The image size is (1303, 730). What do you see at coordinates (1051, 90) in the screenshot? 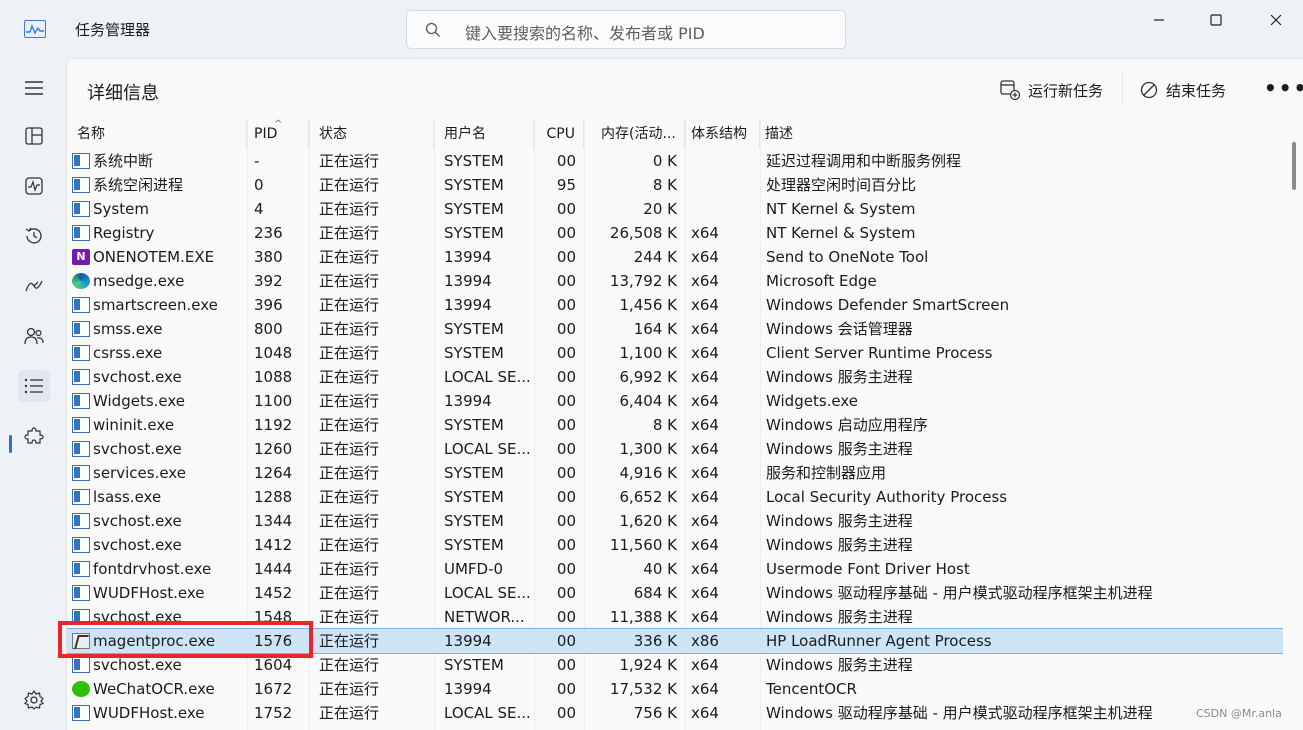
I see `run-new-task-button: 运行新任务` at bounding box center [1051, 90].